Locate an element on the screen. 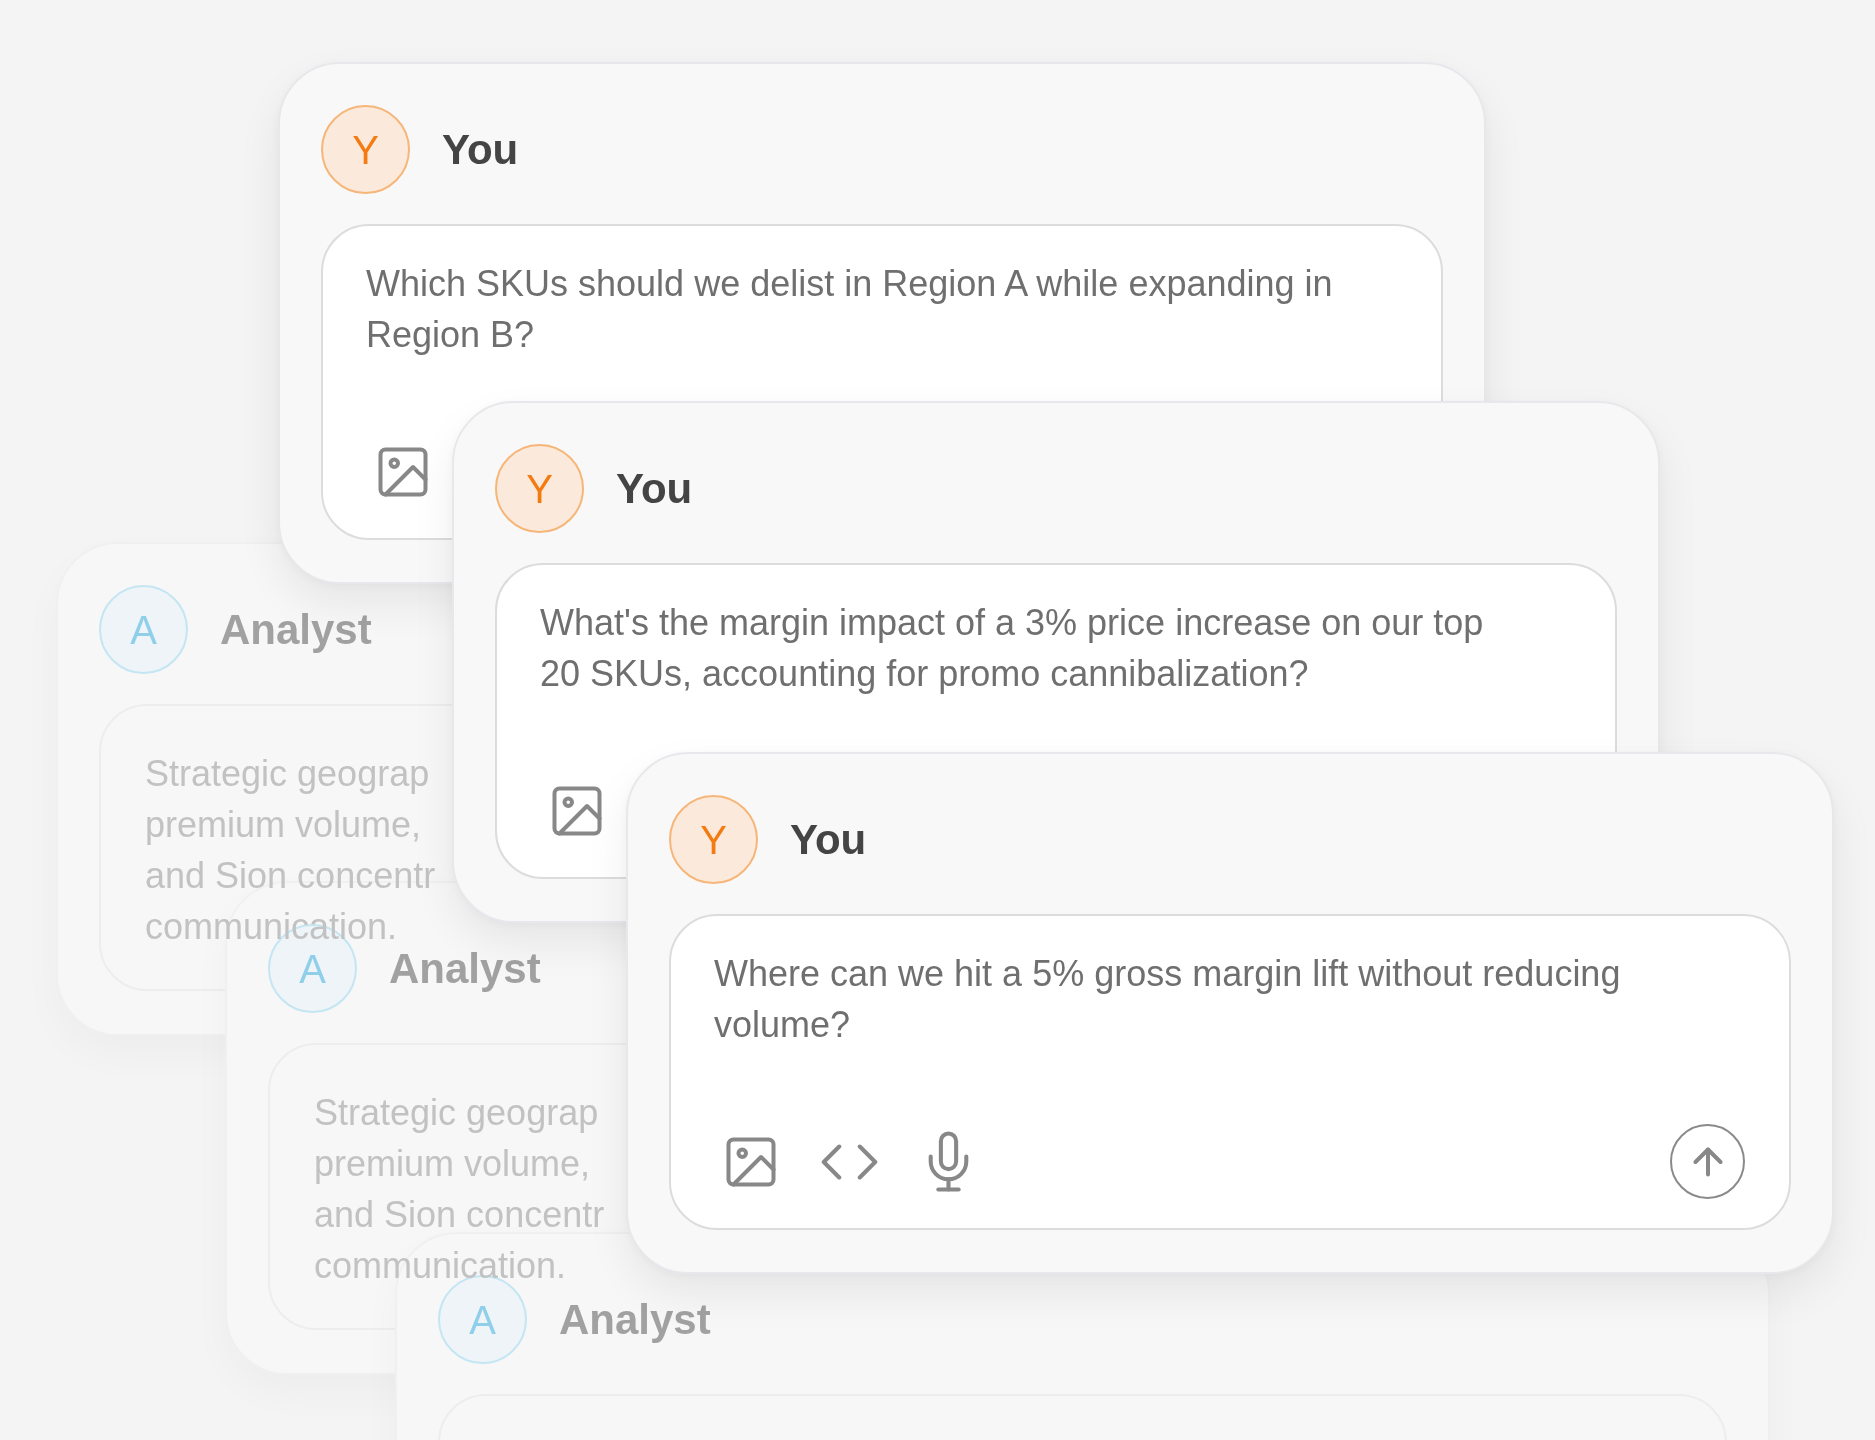 This screenshot has height=1440, width=1875. code-icon is located at coordinates (849, 1161).